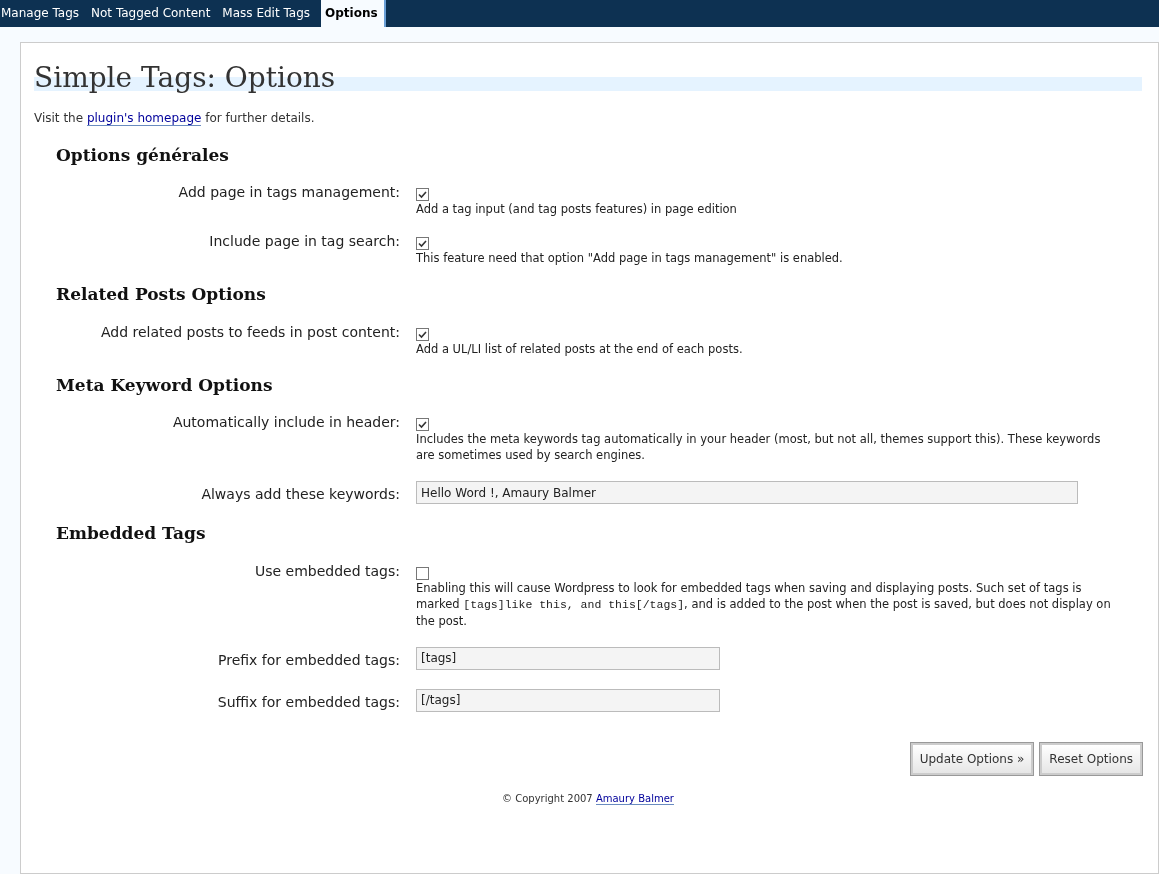 The width and height of the screenshot is (1159, 874). Describe the element at coordinates (309, 660) in the screenshot. I see `option-label: Prefix for embedded tags:` at that location.